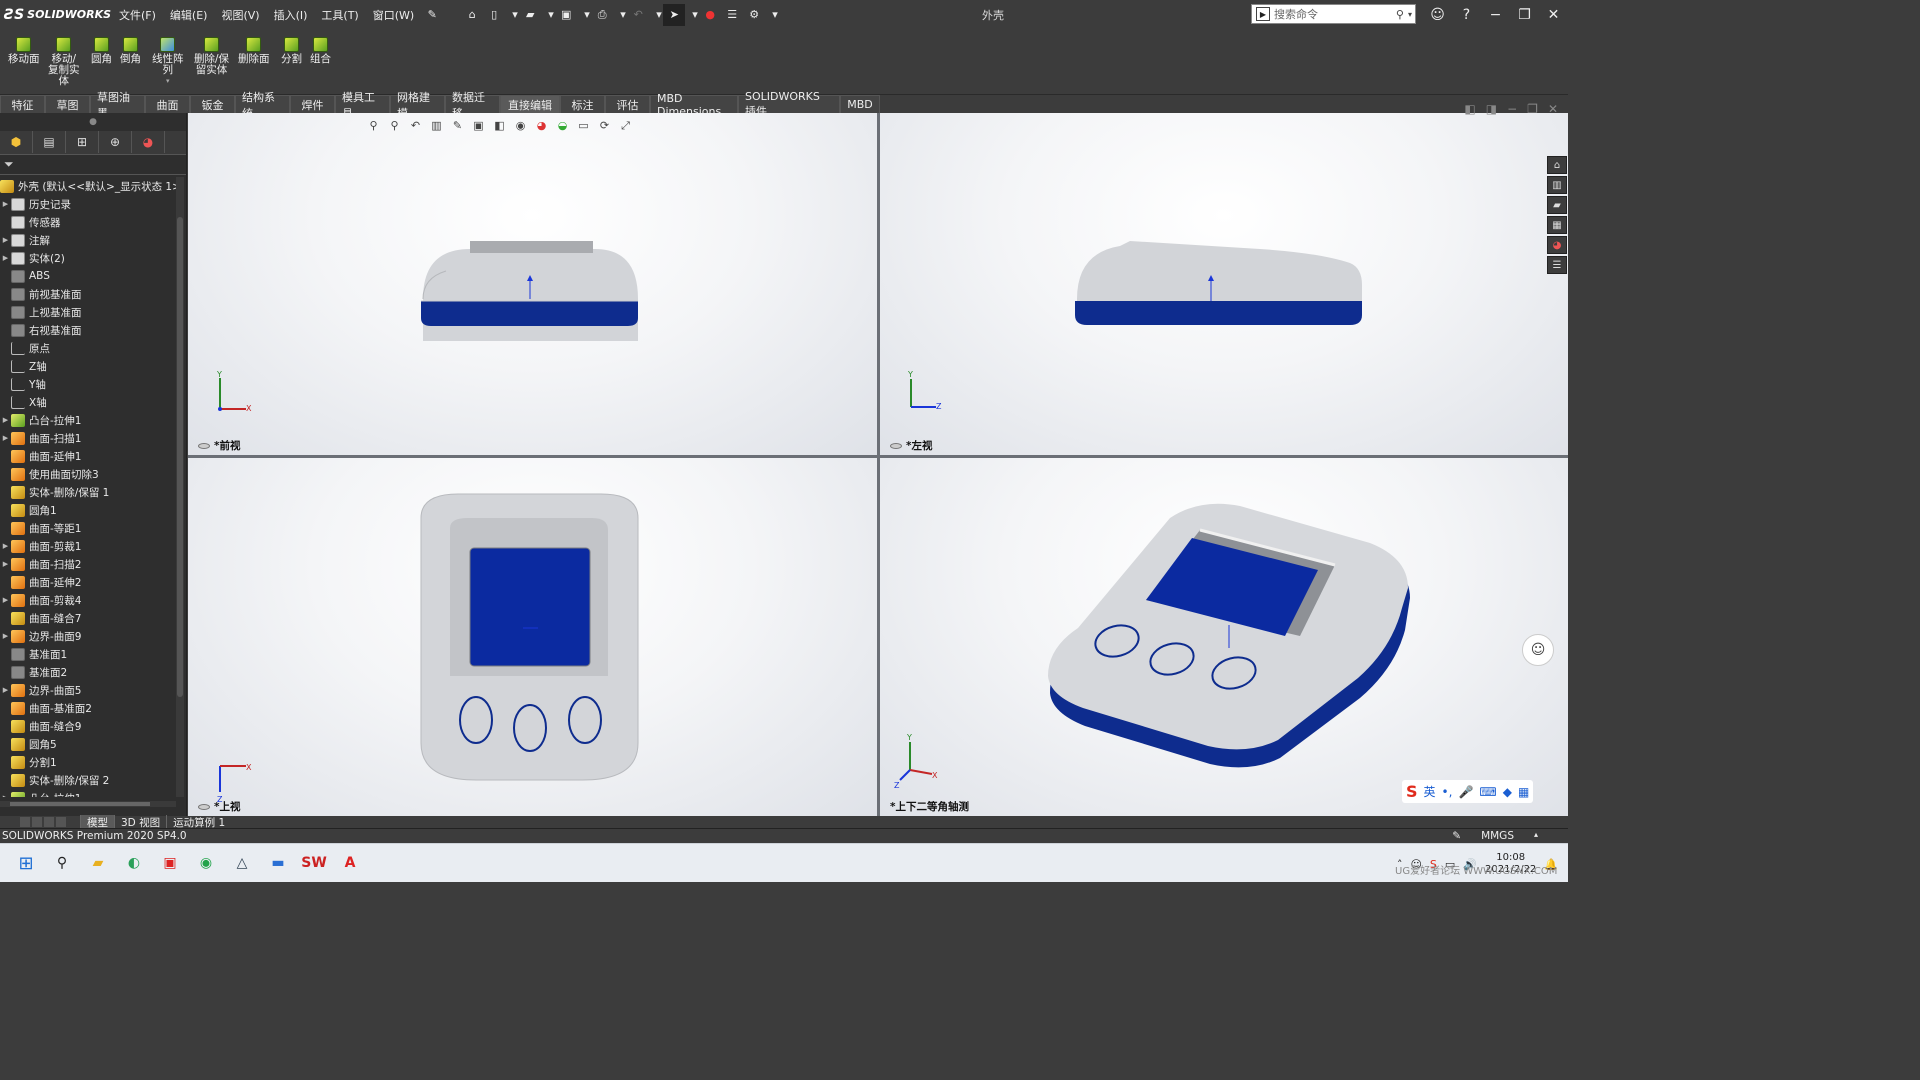  I want to click on app-blue-icon: ▬, so click(278, 863).